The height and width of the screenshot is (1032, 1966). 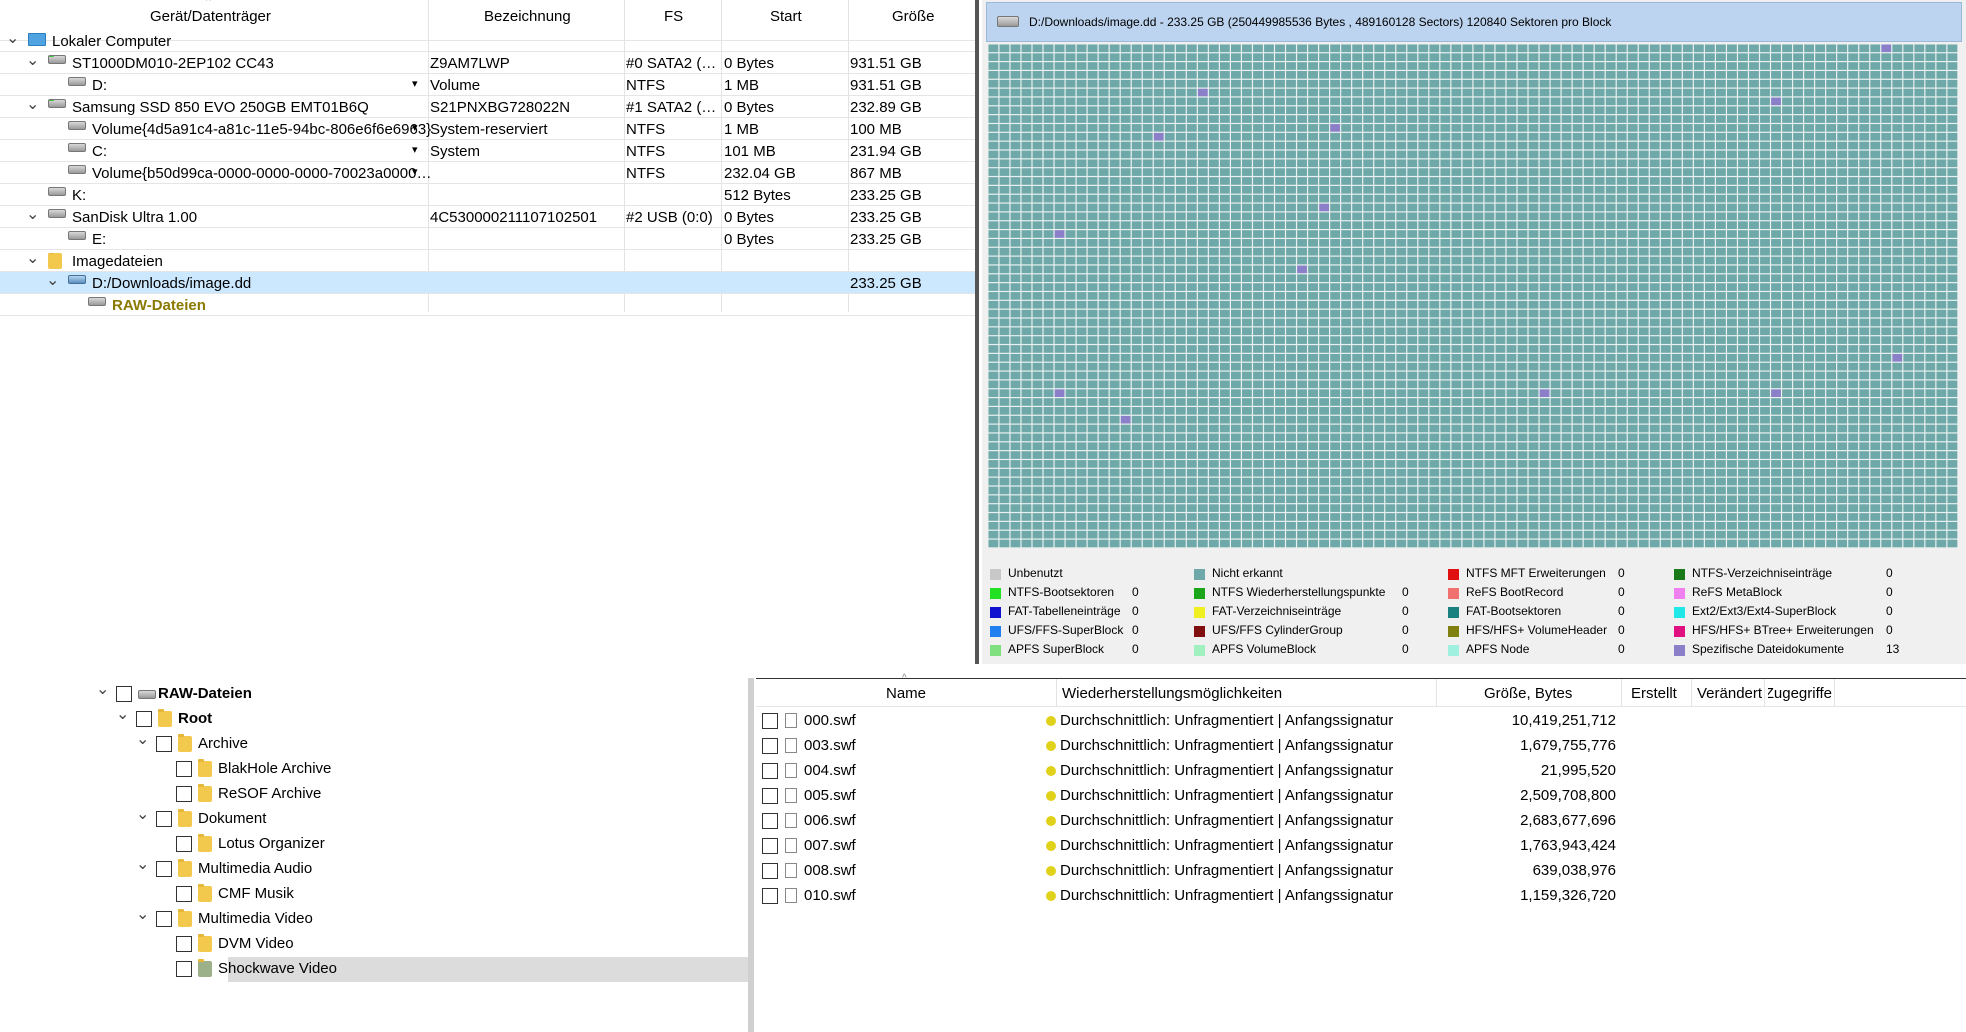 I want to click on row-volume-d: D: Volume NTFS 1 MB 931.51 GB ▾, so click(x=487, y=85).